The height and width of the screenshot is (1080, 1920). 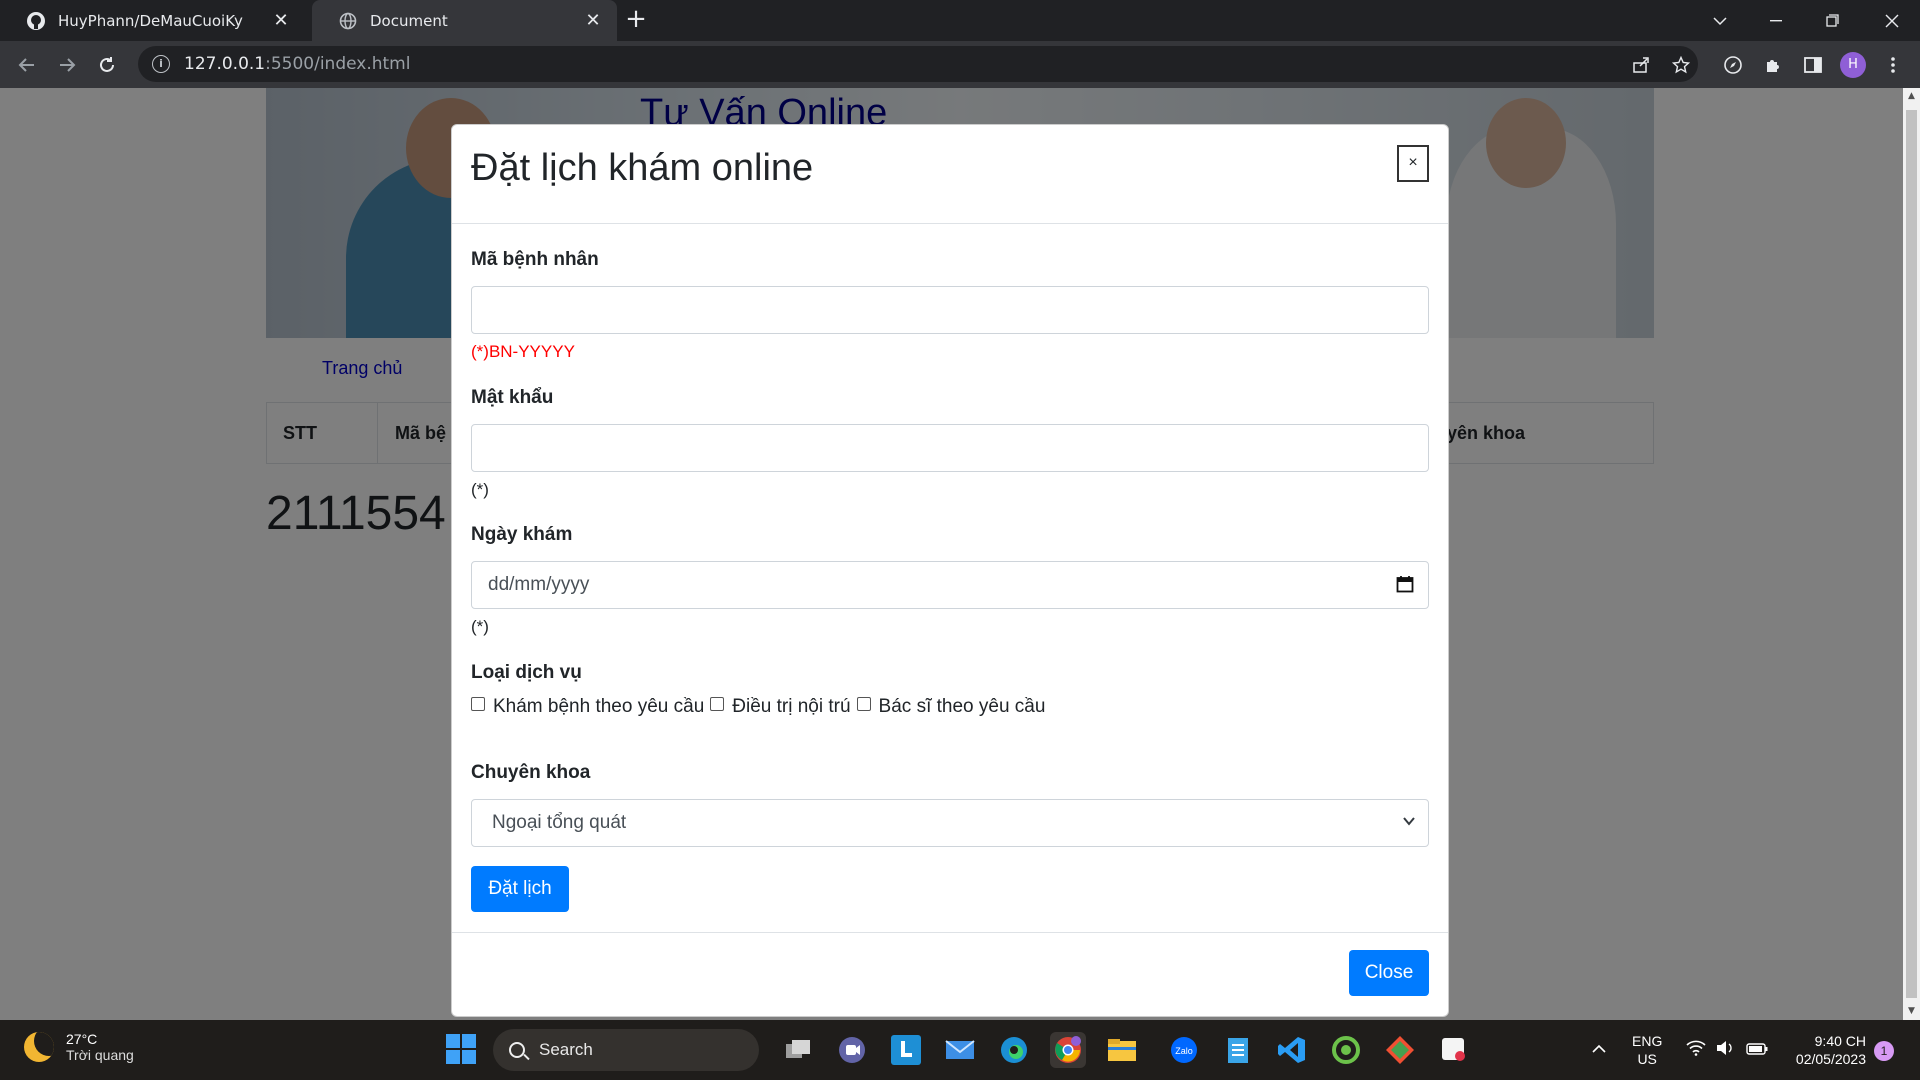 What do you see at coordinates (1681, 65) in the screenshot?
I see `bookmark-star-icon` at bounding box center [1681, 65].